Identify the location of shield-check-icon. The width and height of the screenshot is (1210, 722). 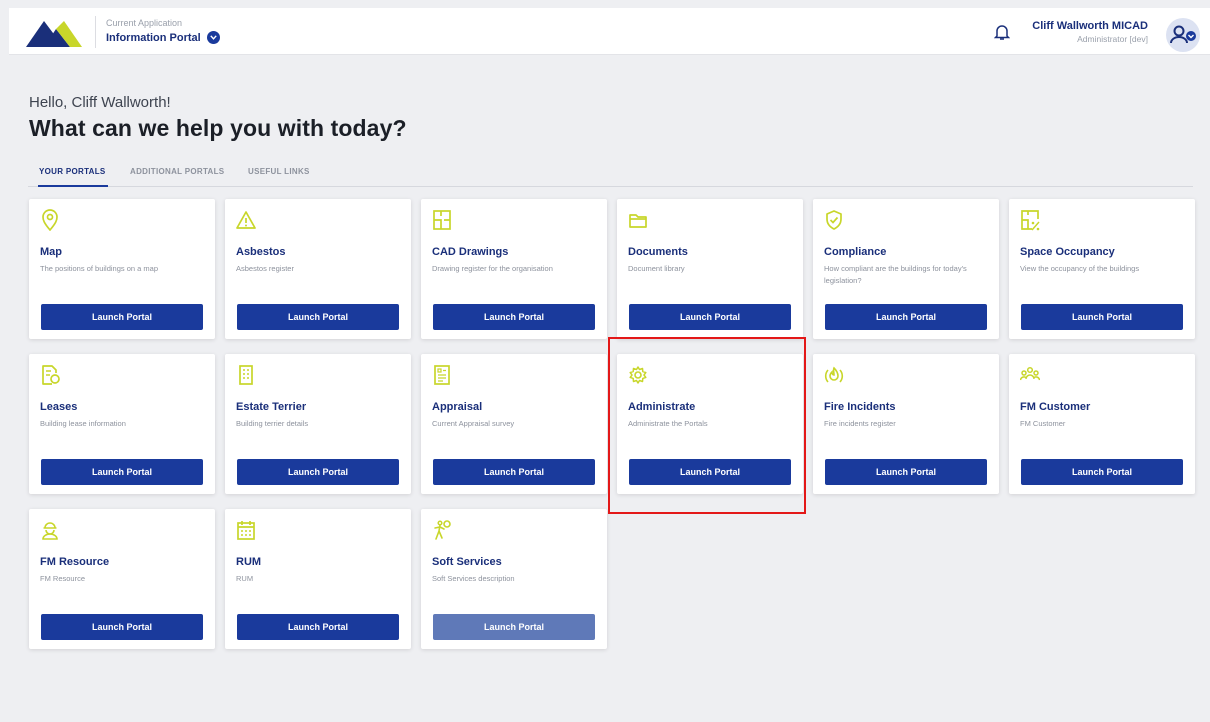
(834, 220).